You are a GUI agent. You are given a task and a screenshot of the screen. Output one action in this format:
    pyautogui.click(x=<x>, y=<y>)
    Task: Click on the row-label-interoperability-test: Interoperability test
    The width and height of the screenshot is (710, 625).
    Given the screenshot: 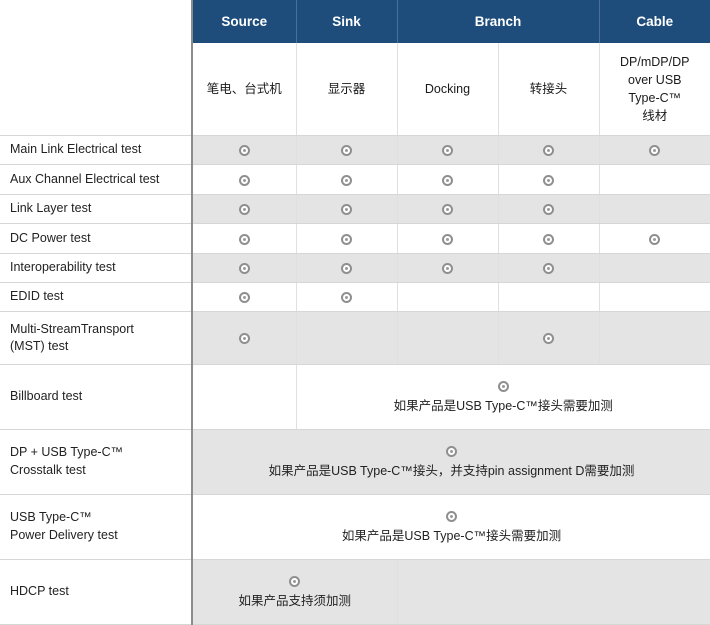 What is the action you would take?
    pyautogui.click(x=96, y=268)
    